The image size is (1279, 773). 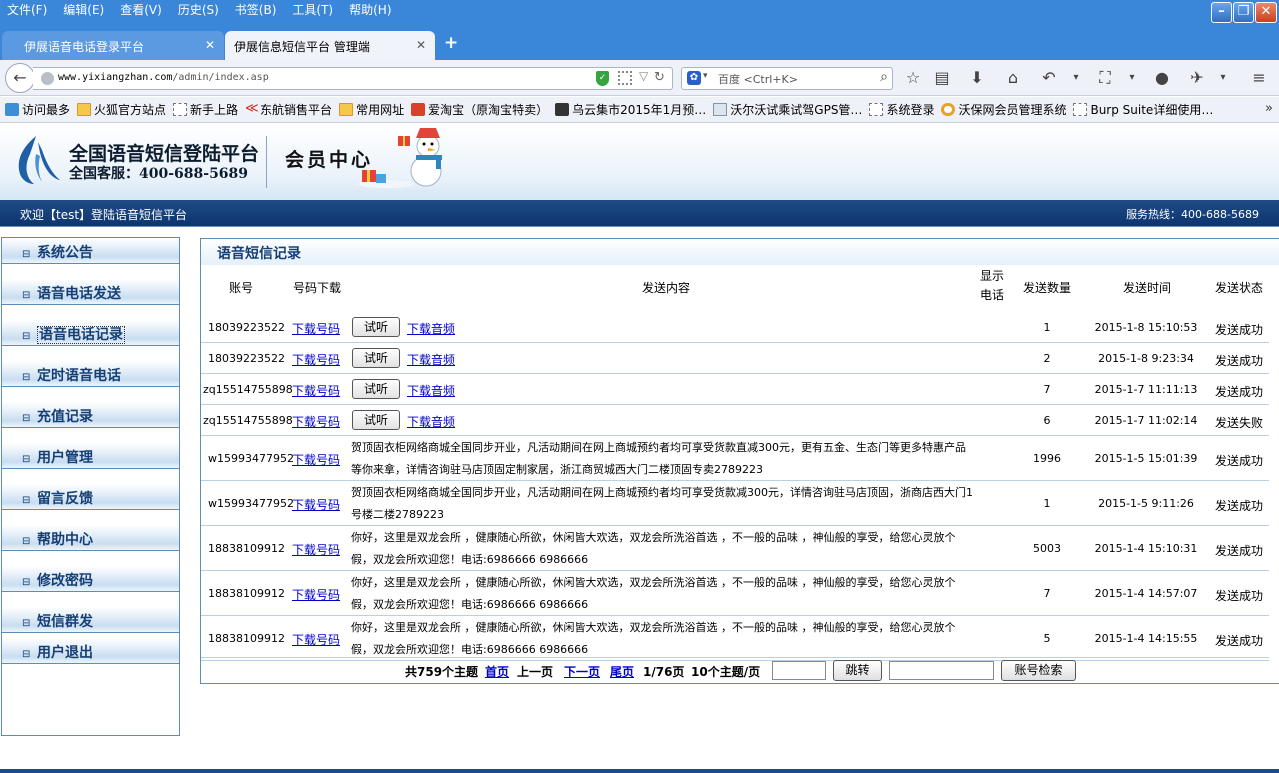 What do you see at coordinates (257, 10) in the screenshot?
I see `menu-bookmarks: 书签(B)` at bounding box center [257, 10].